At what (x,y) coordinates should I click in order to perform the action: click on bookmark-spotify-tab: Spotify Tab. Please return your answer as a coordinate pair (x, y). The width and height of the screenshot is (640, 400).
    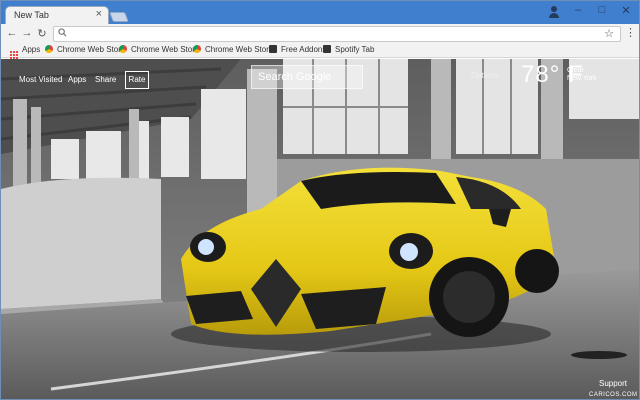
    Looking at the image, I should click on (348, 49).